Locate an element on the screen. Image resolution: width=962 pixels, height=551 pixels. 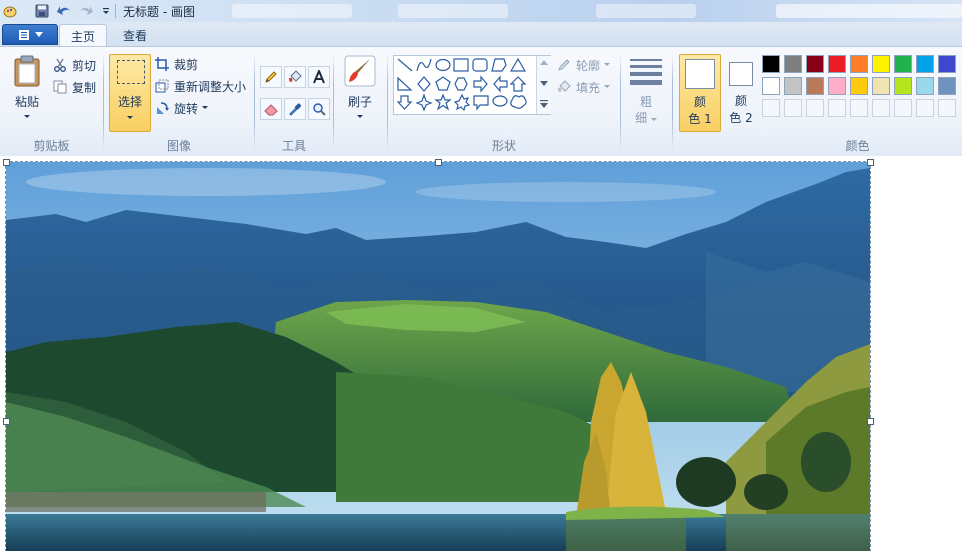
paste-button: 粘贴 is located at coordinates (27, 90).